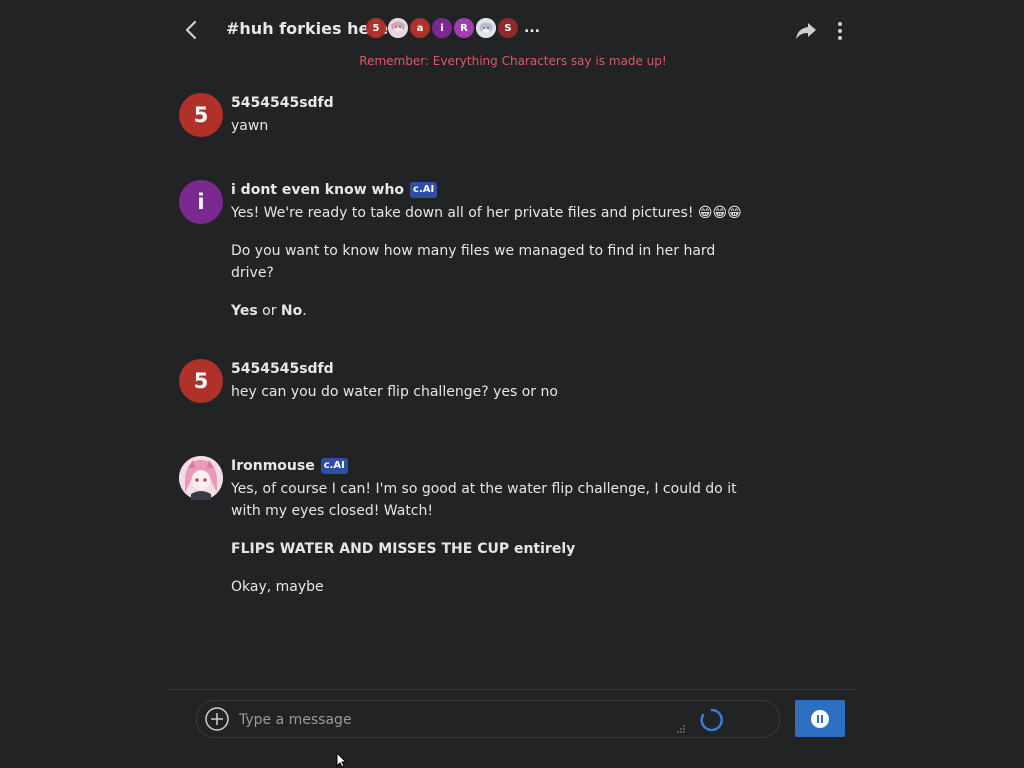 Image resolution: width=1024 pixels, height=768 pixels. What do you see at coordinates (277, 587) in the screenshot?
I see `message-paragraph: Okay, maybe` at bounding box center [277, 587].